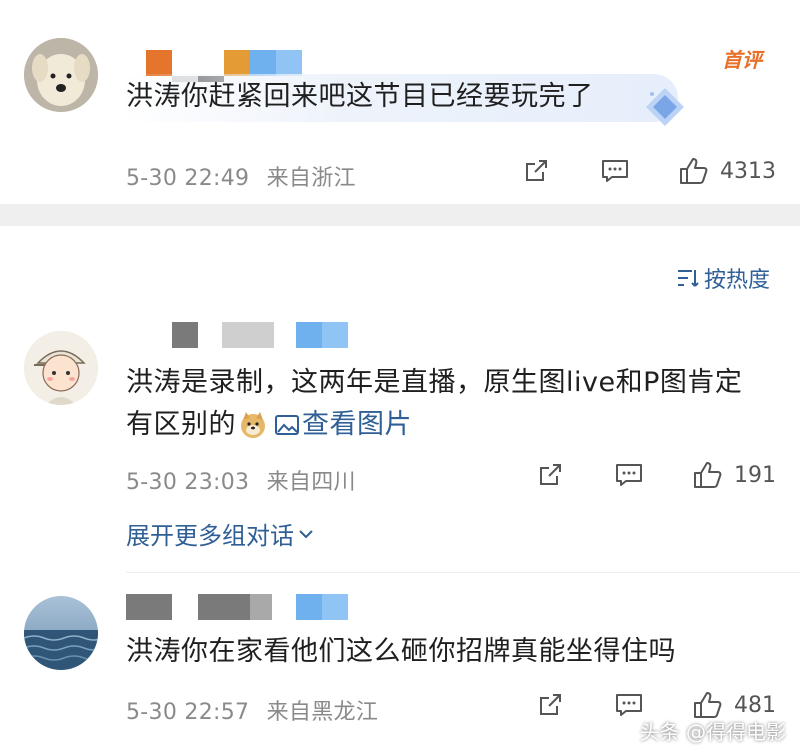  I want to click on sort-by-hot-button: 按热度, so click(723, 278).